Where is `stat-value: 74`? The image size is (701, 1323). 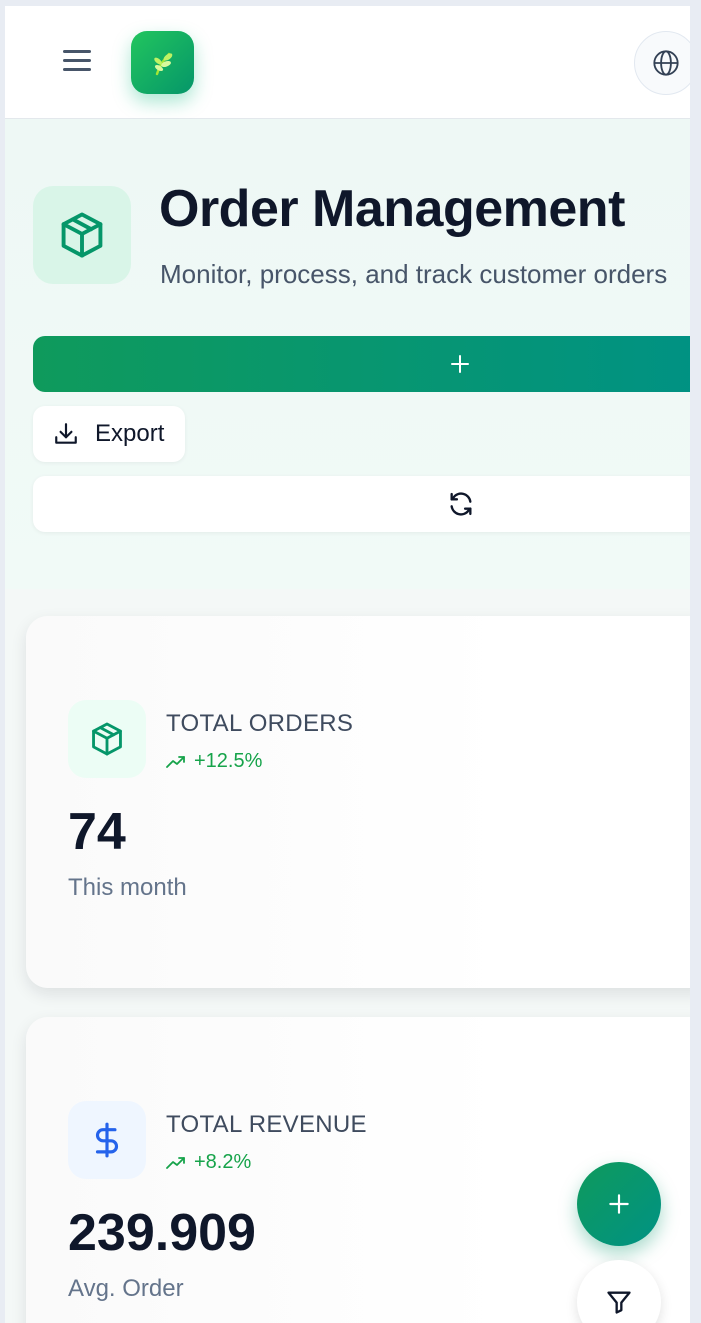 stat-value: 74 is located at coordinates (97, 832).